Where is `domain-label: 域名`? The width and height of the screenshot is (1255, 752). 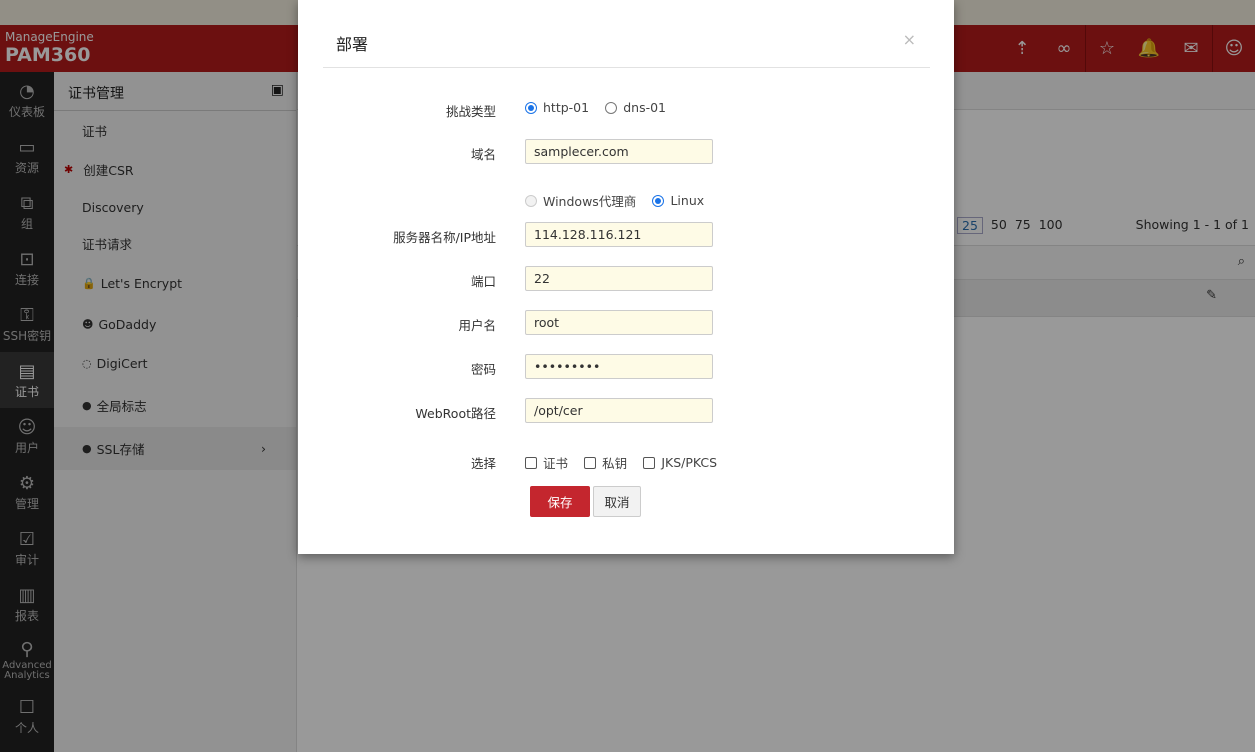 domain-label: 域名 is located at coordinates (483, 154).